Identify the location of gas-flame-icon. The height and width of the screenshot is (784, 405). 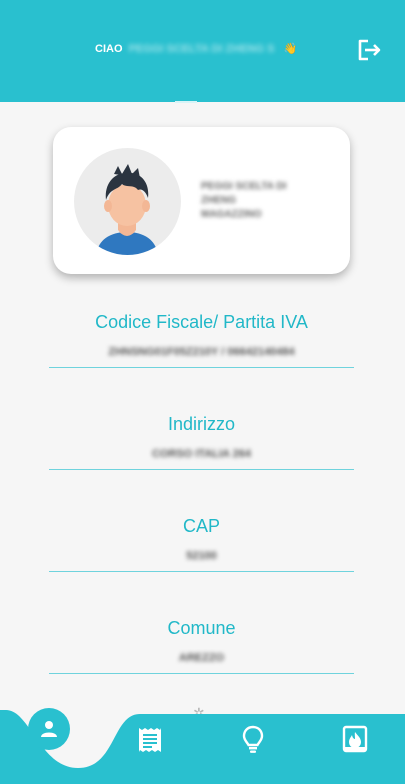
(355, 739).